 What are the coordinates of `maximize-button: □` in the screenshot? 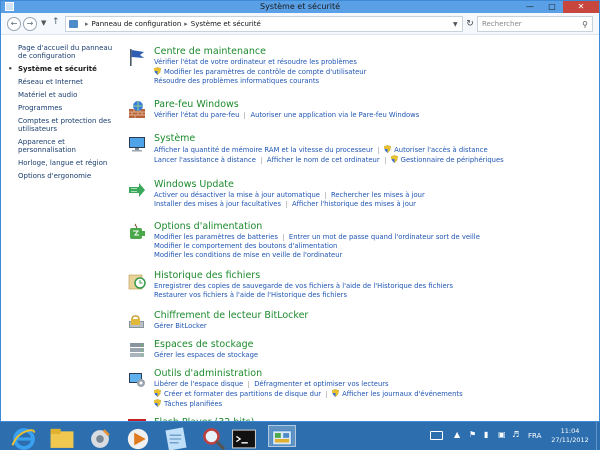 It's located at (552, 7).